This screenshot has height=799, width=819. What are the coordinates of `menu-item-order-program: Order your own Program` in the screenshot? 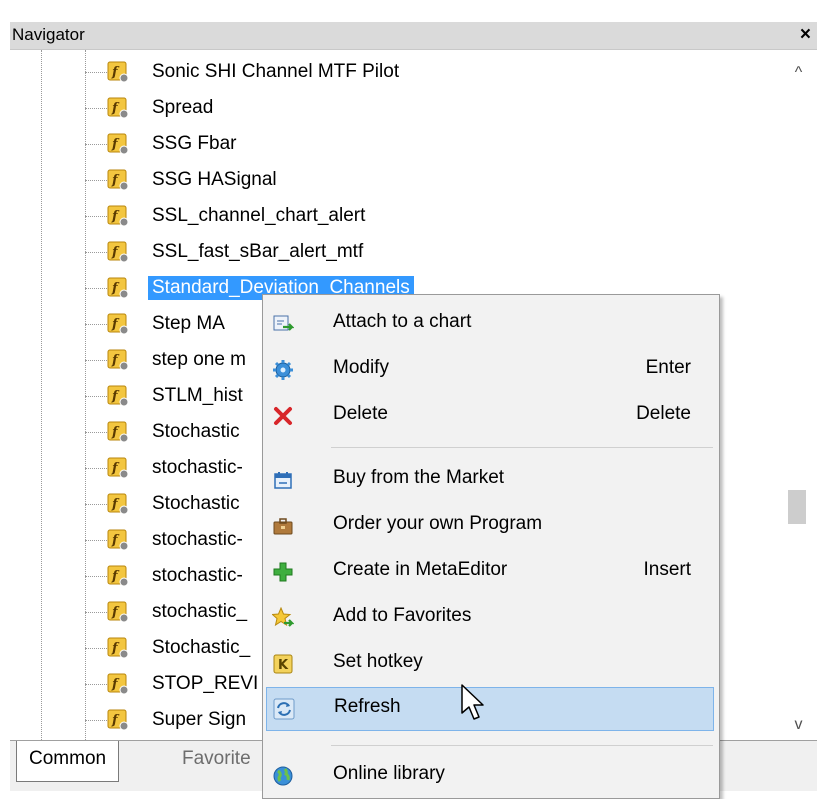 It's located at (491, 525).